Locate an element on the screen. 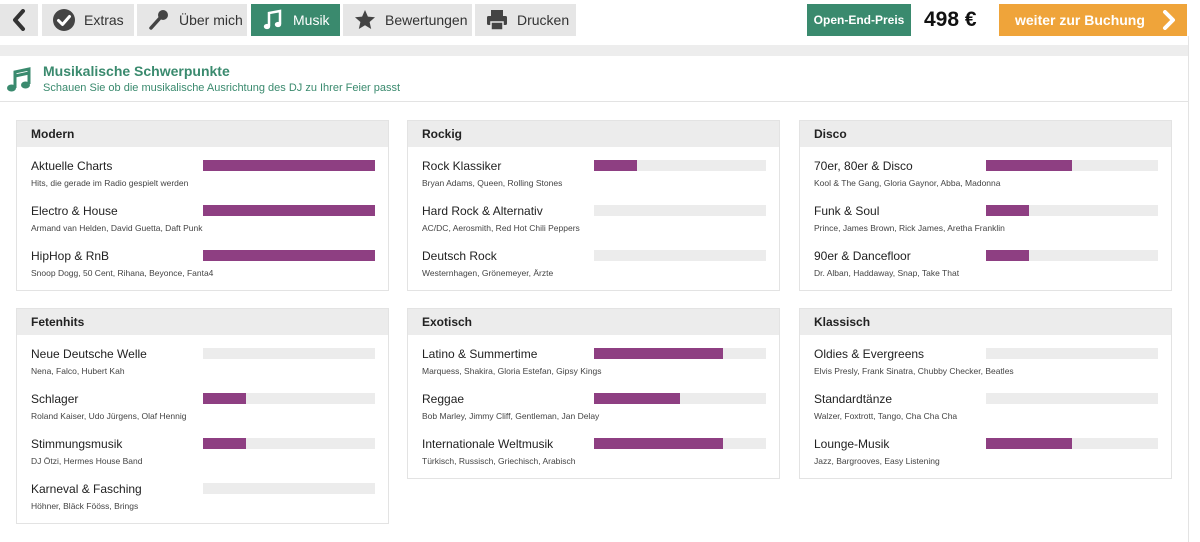 The image size is (1200, 542). open-end-price-badge: Open-End-Preis is located at coordinates (859, 20).